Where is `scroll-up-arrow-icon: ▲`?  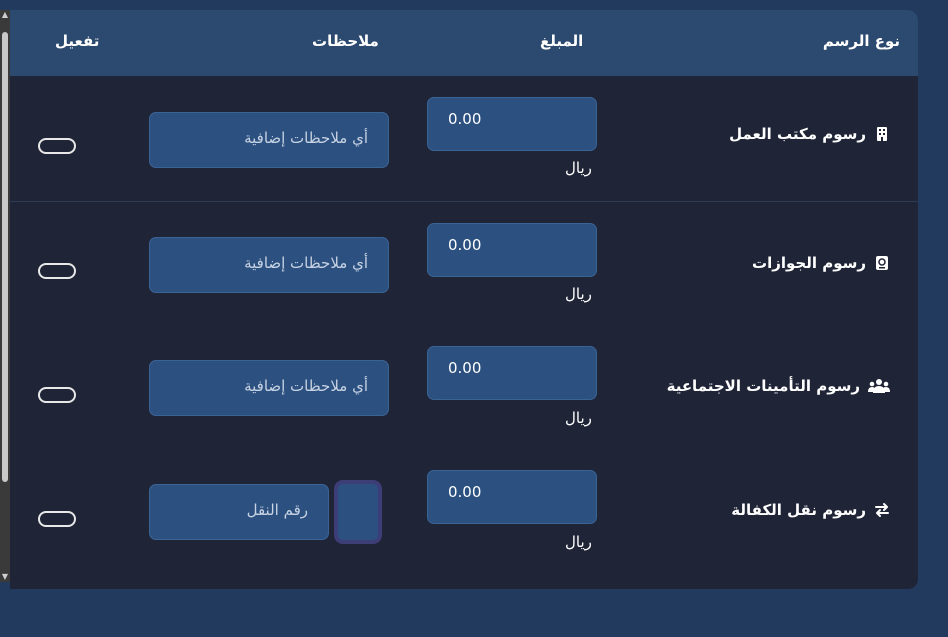 scroll-up-arrow-icon: ▲ is located at coordinates (5, 15).